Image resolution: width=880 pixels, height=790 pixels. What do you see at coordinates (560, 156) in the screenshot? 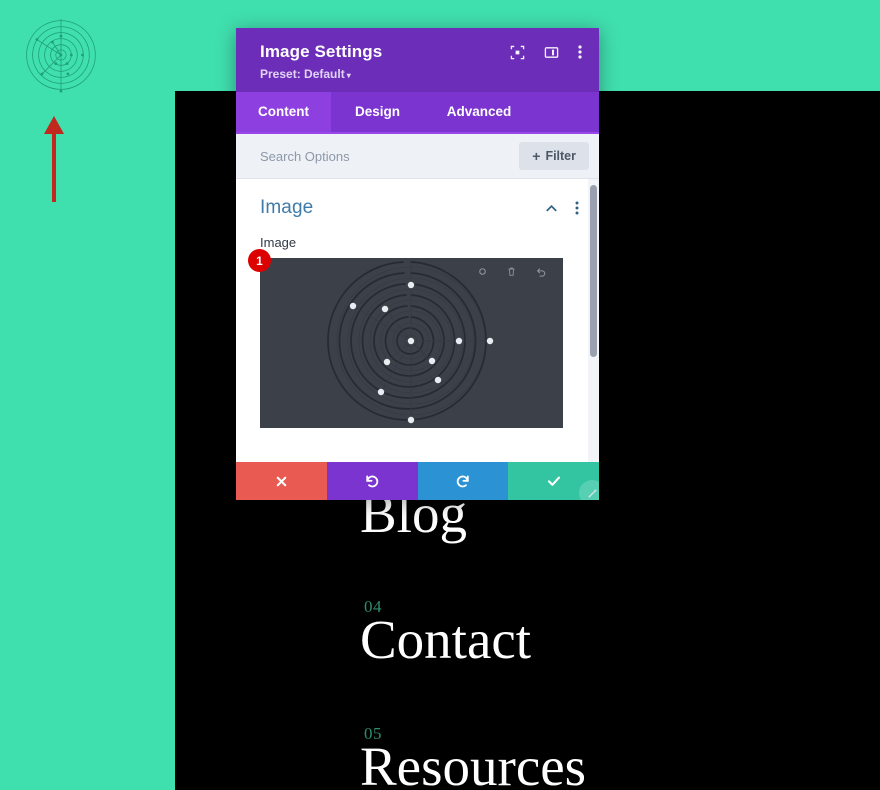
I see `filter-button-label: Filter` at bounding box center [560, 156].